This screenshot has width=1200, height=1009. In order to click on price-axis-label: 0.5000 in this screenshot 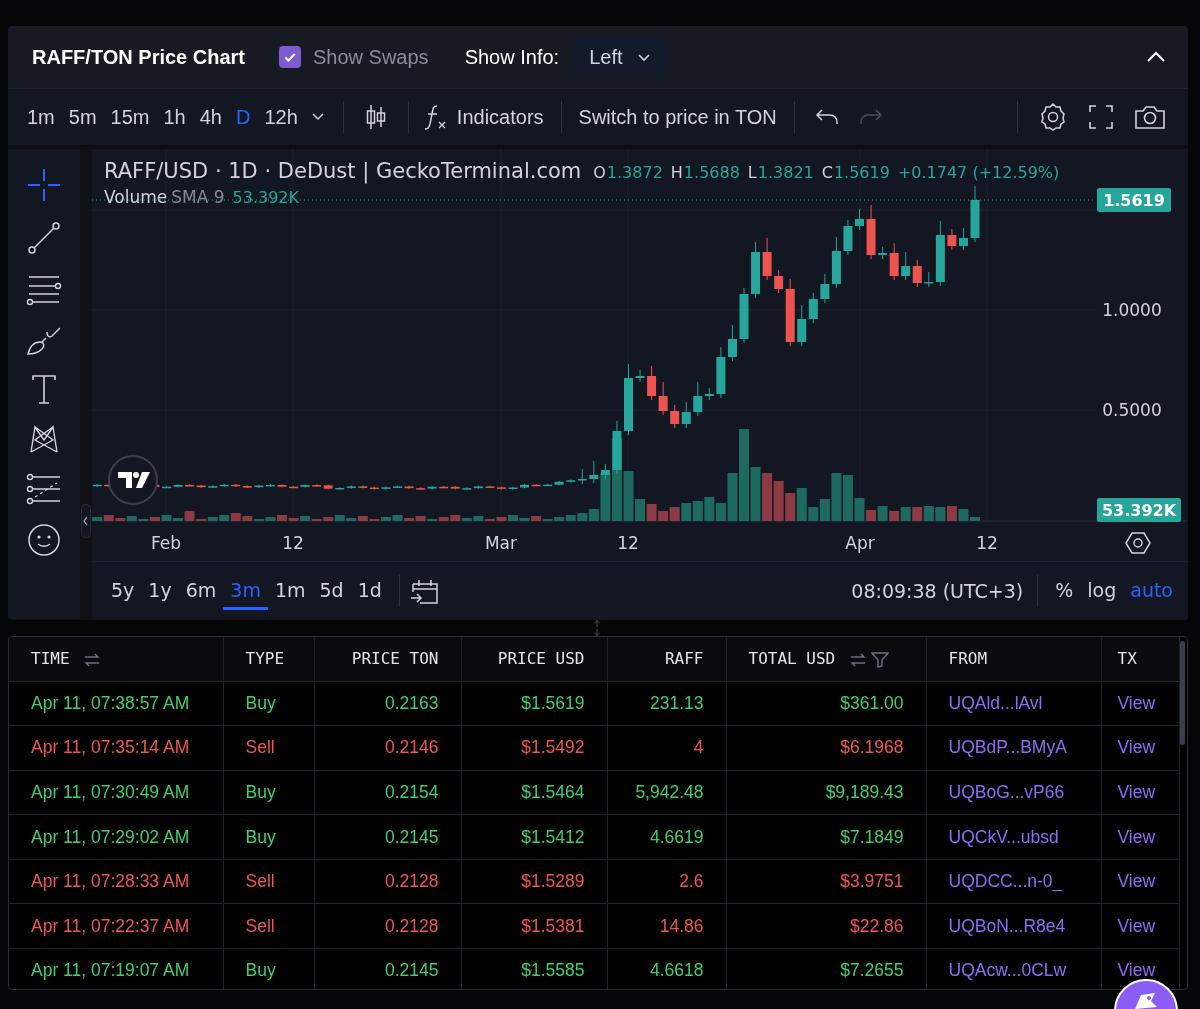, I will do `click(1132, 410)`.